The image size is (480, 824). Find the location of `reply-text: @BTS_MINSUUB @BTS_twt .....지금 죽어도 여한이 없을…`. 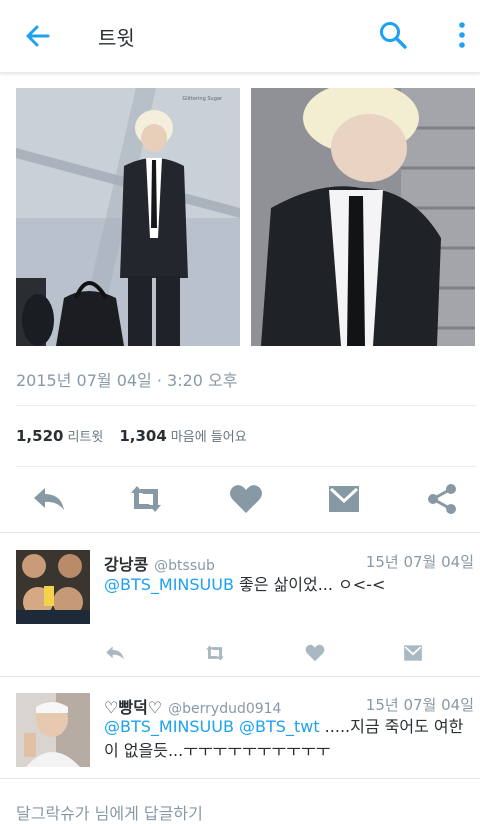

reply-text: @BTS_MINSUUB @BTS_twt .....지금 죽어도 여한이 없을… is located at coordinates (288, 739).